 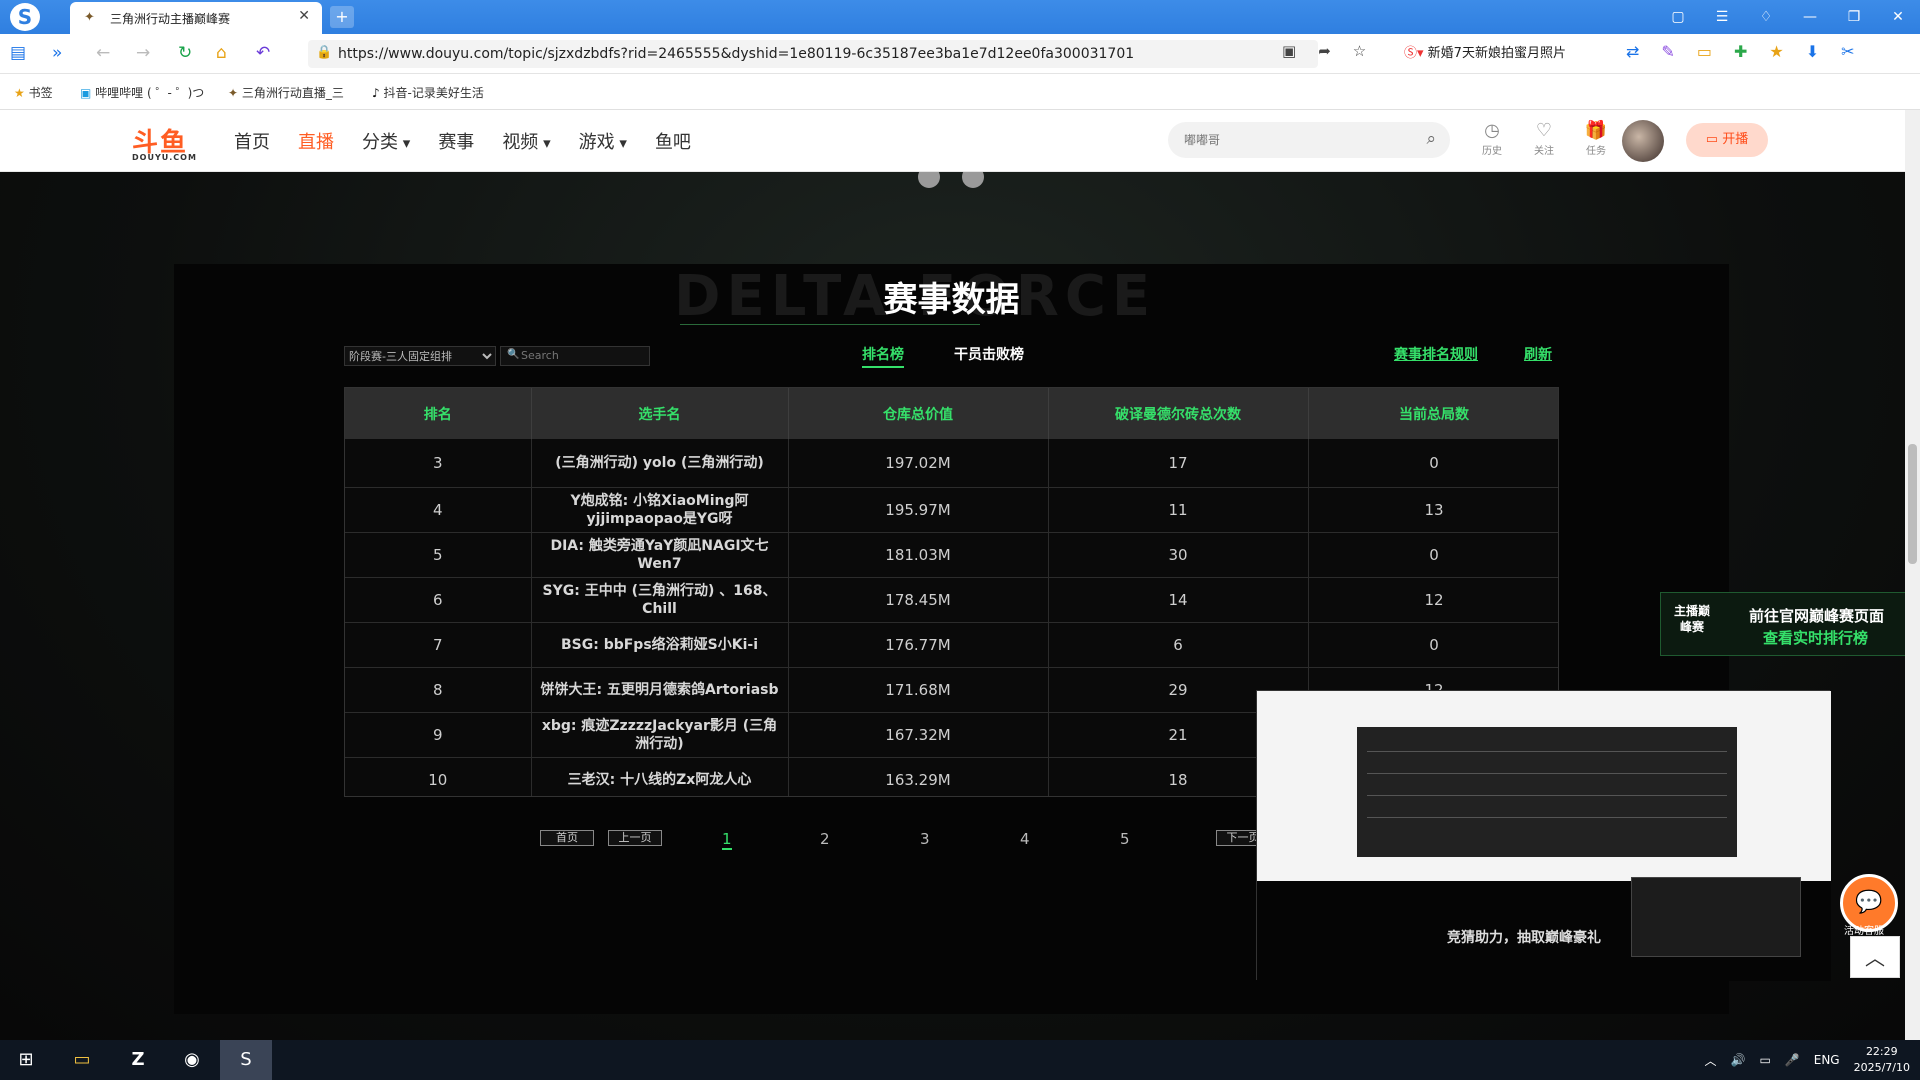 I want to click on browser-logo-icon: S, so click(x=25, y=17).